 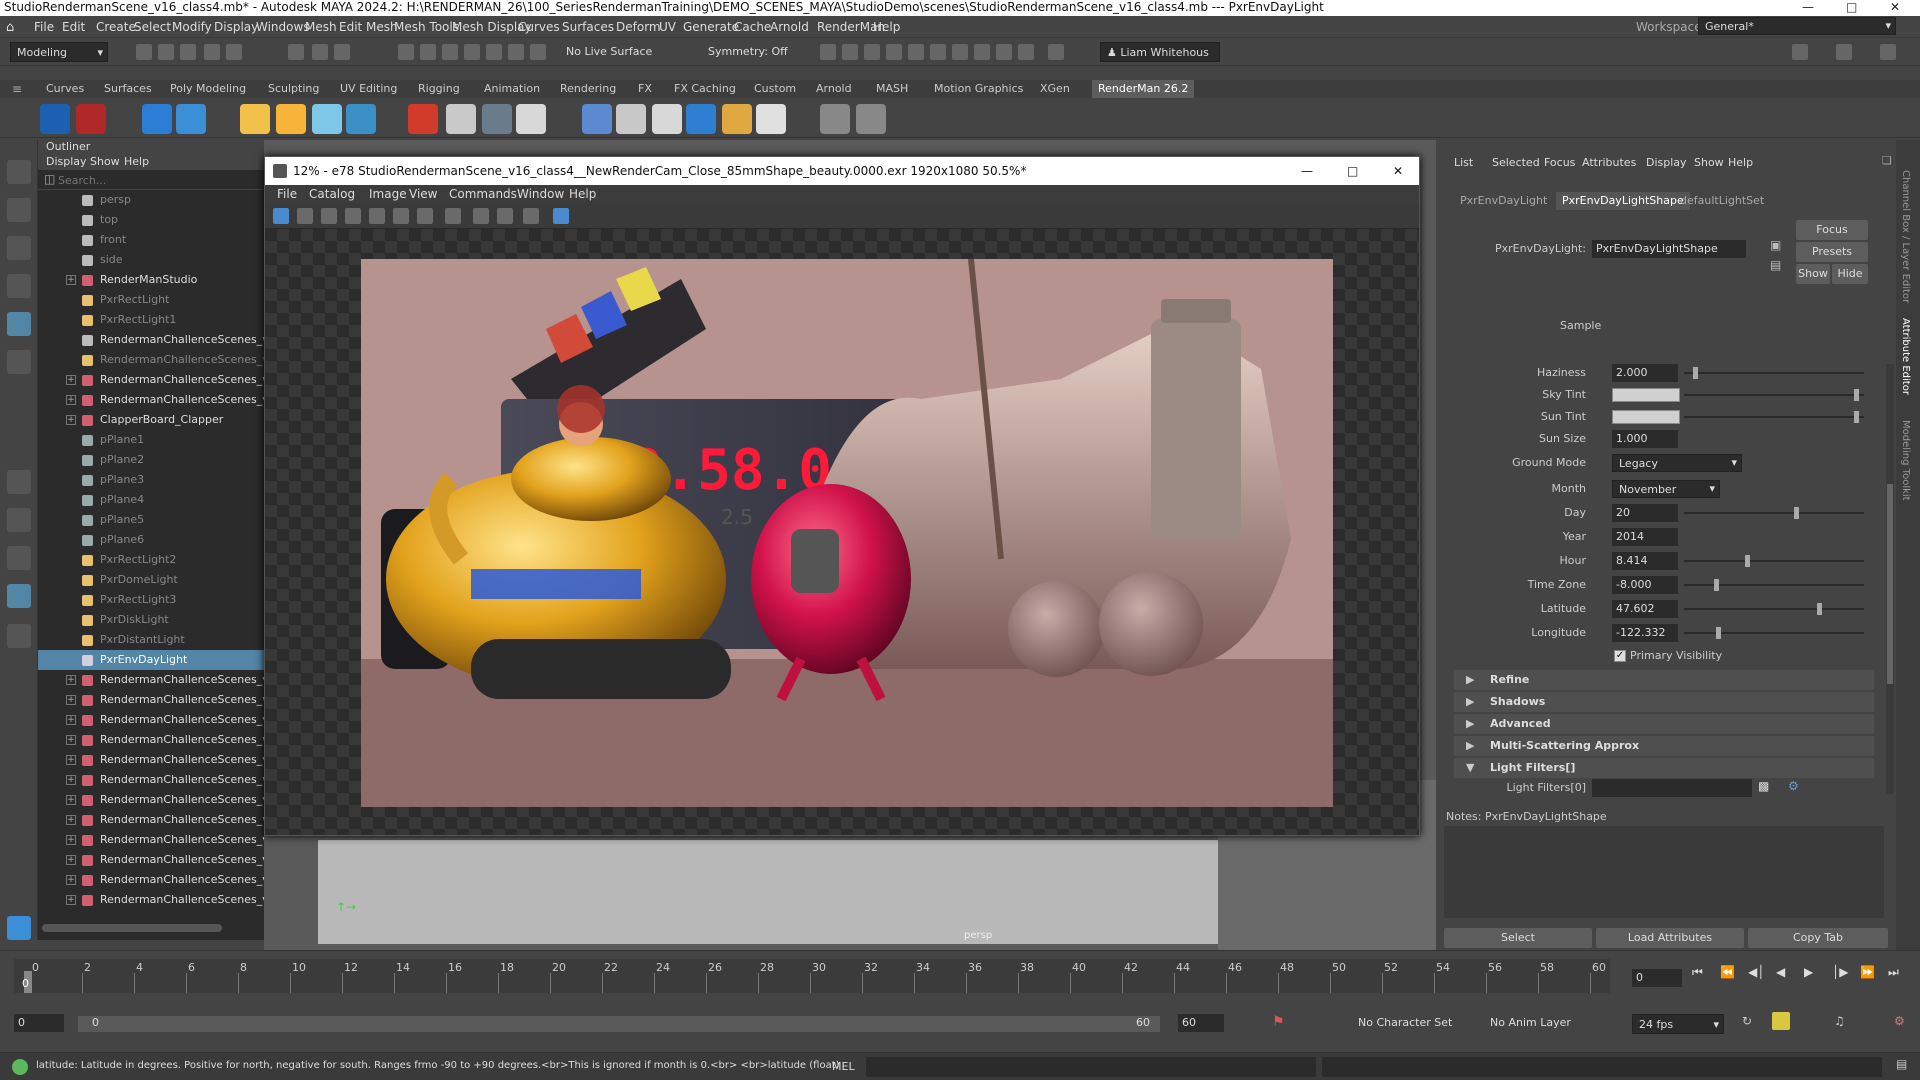 What do you see at coordinates (1774, 561) in the screenshot?
I see `hour-slider` at bounding box center [1774, 561].